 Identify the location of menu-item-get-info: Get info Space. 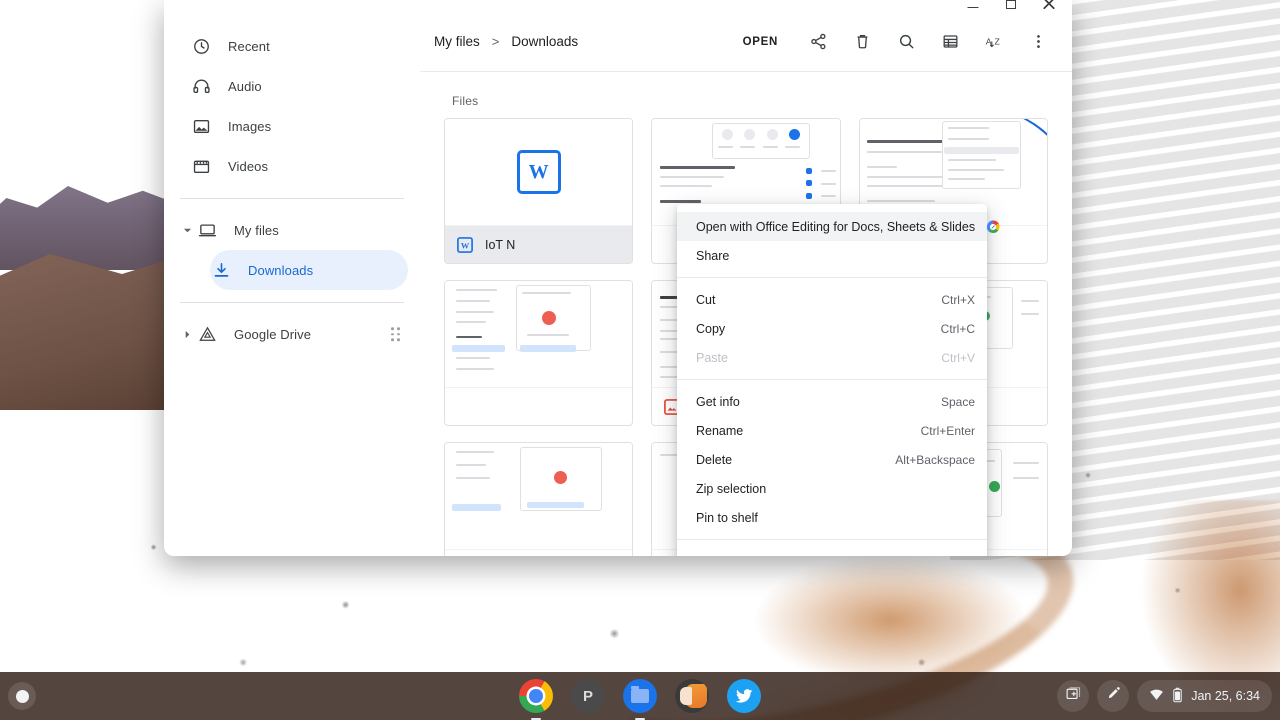
(832, 401).